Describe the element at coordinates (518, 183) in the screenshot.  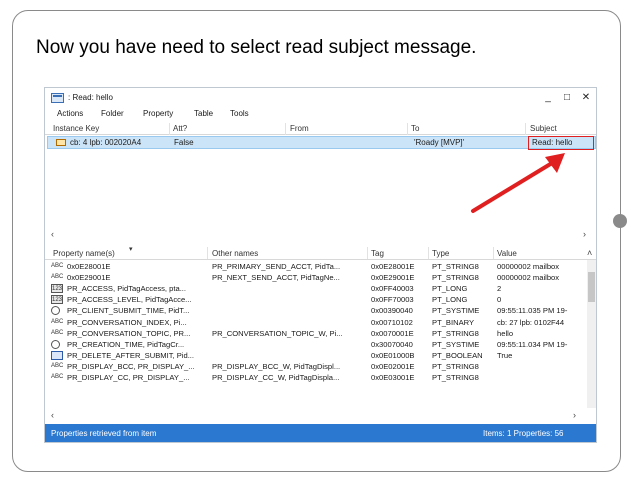
I see `red-arrow-icon` at that location.